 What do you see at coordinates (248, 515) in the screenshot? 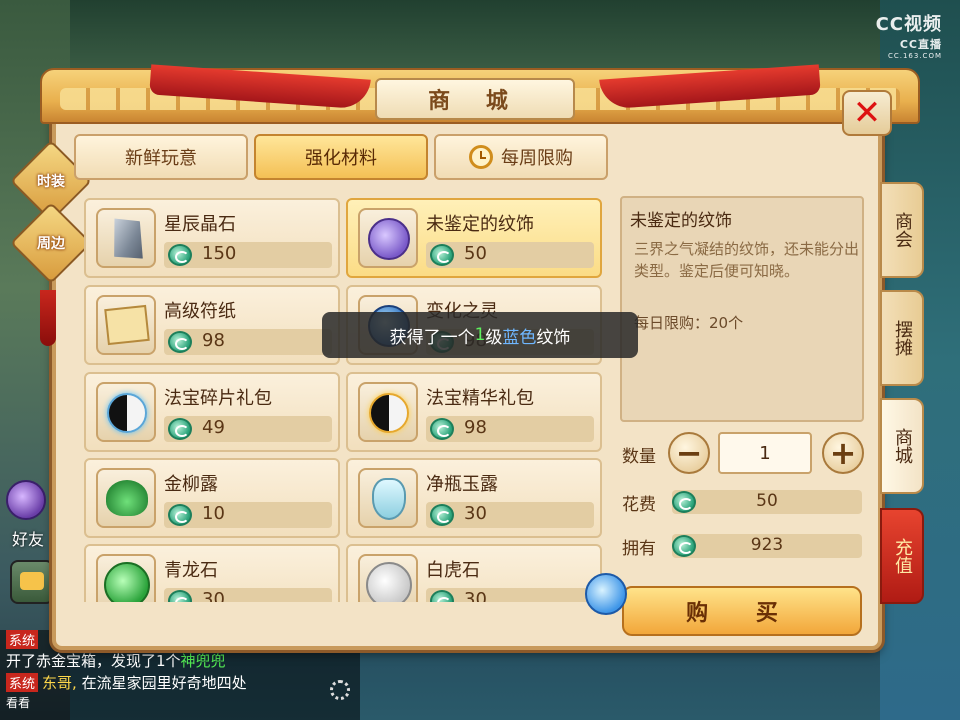
I see `price-bar: 10` at bounding box center [248, 515].